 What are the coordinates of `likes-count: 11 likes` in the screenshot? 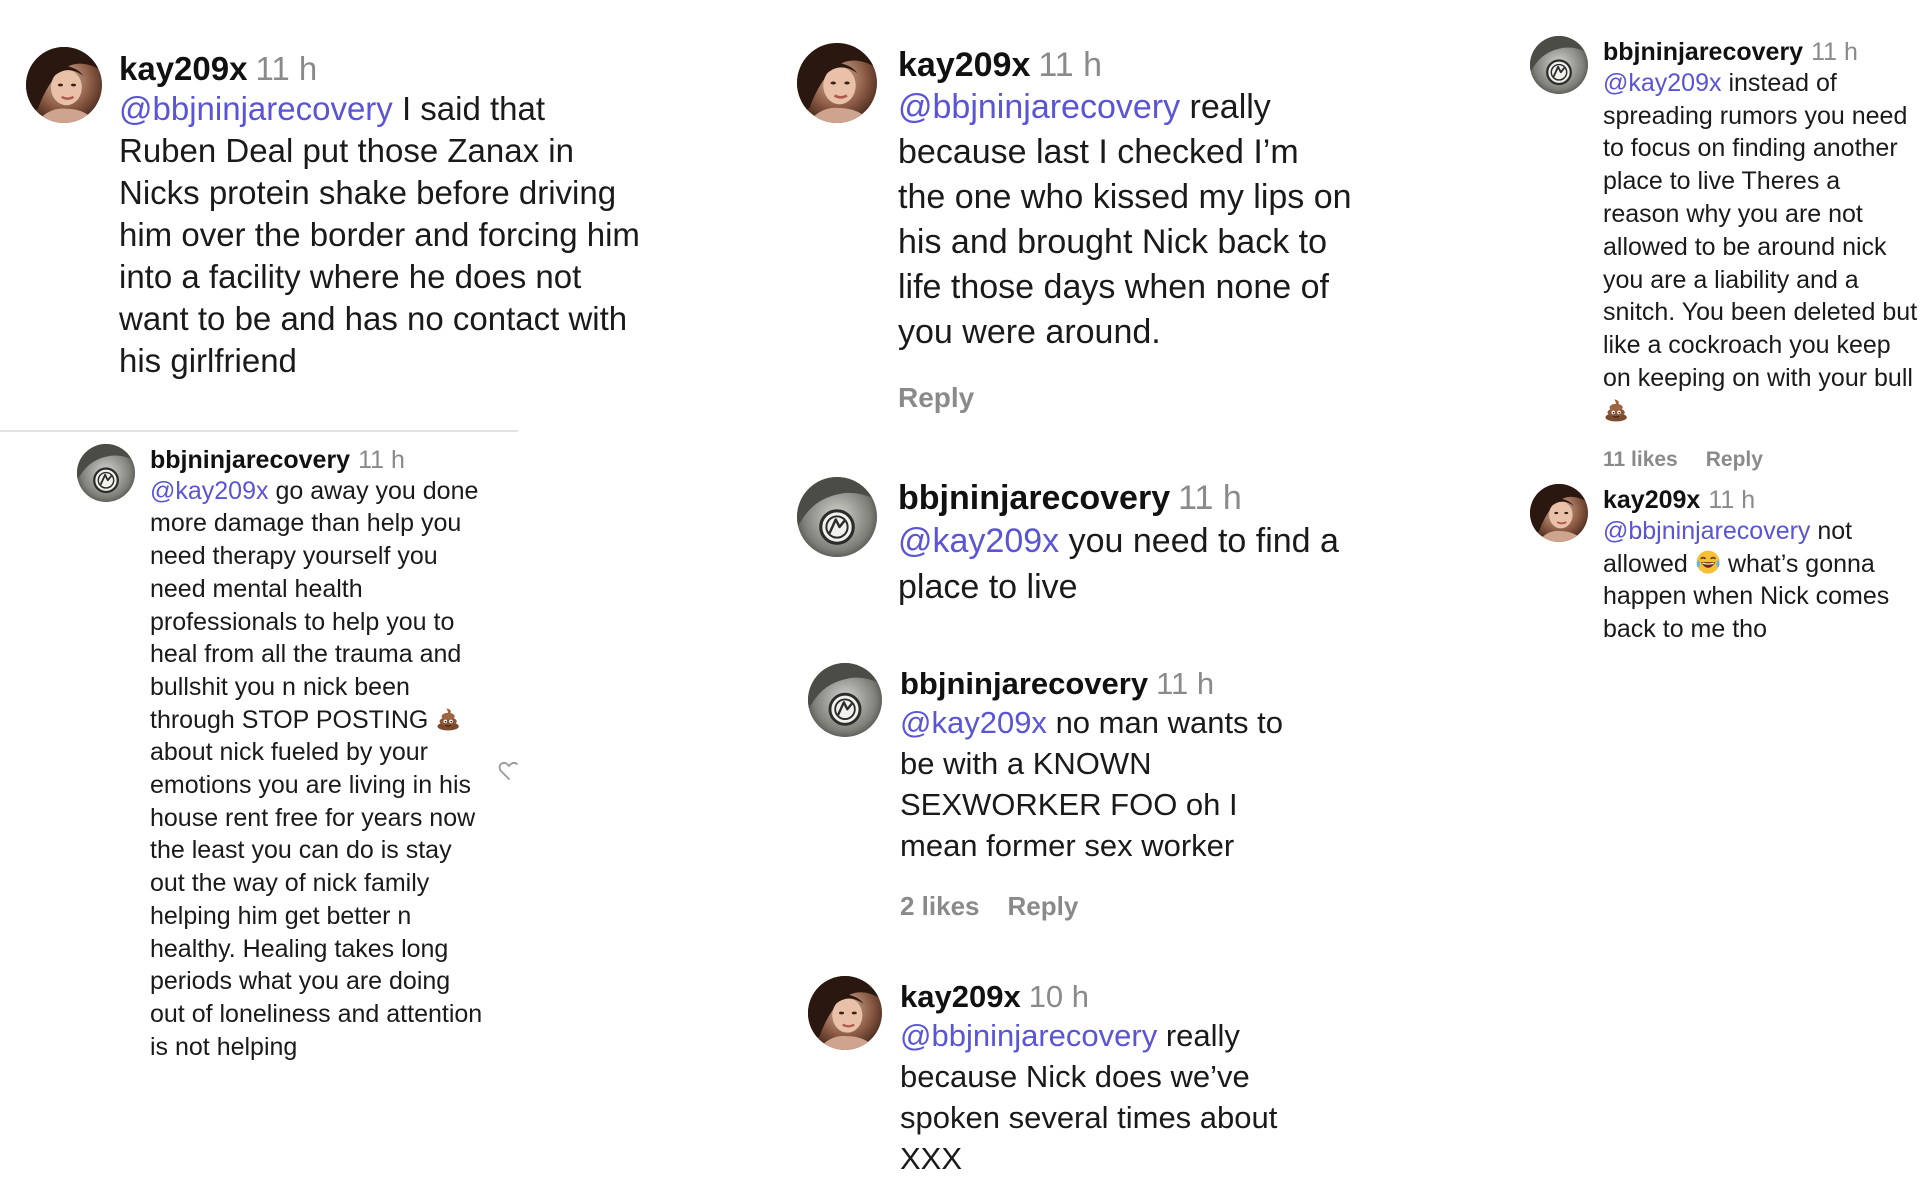 It's located at (1640, 459).